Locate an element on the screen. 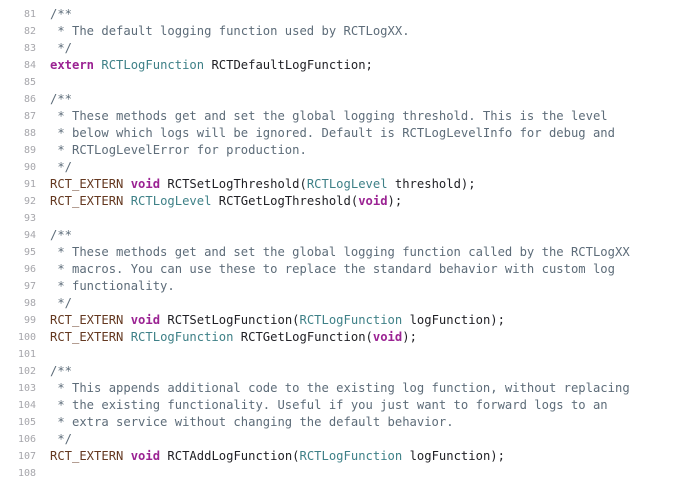  code-line: 102 /** is located at coordinates (338, 371).